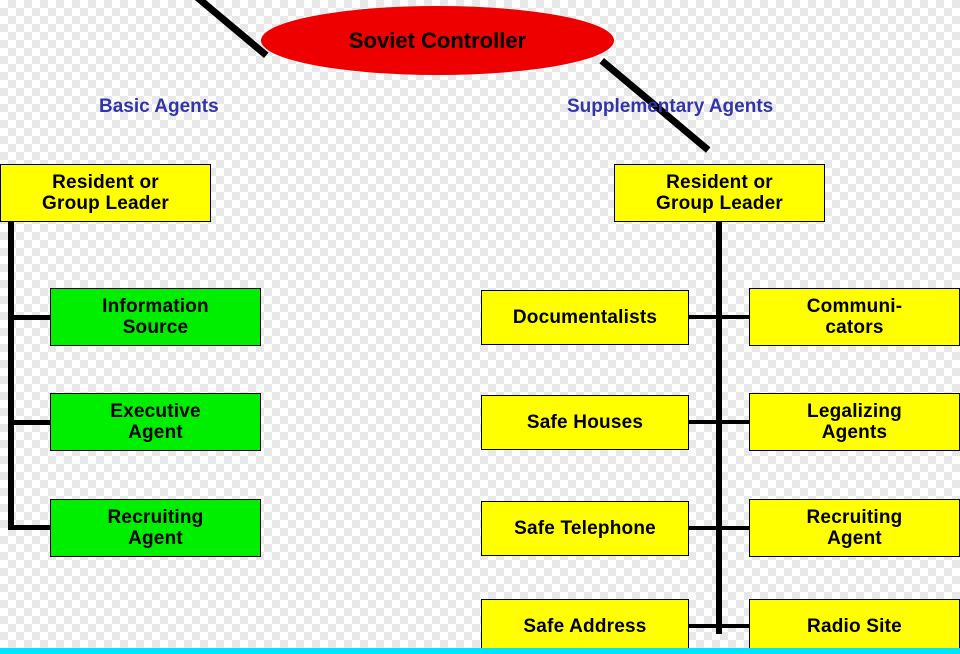 This screenshot has width=960, height=654. I want to click on left-node-information-source: Information Source, so click(155, 317).